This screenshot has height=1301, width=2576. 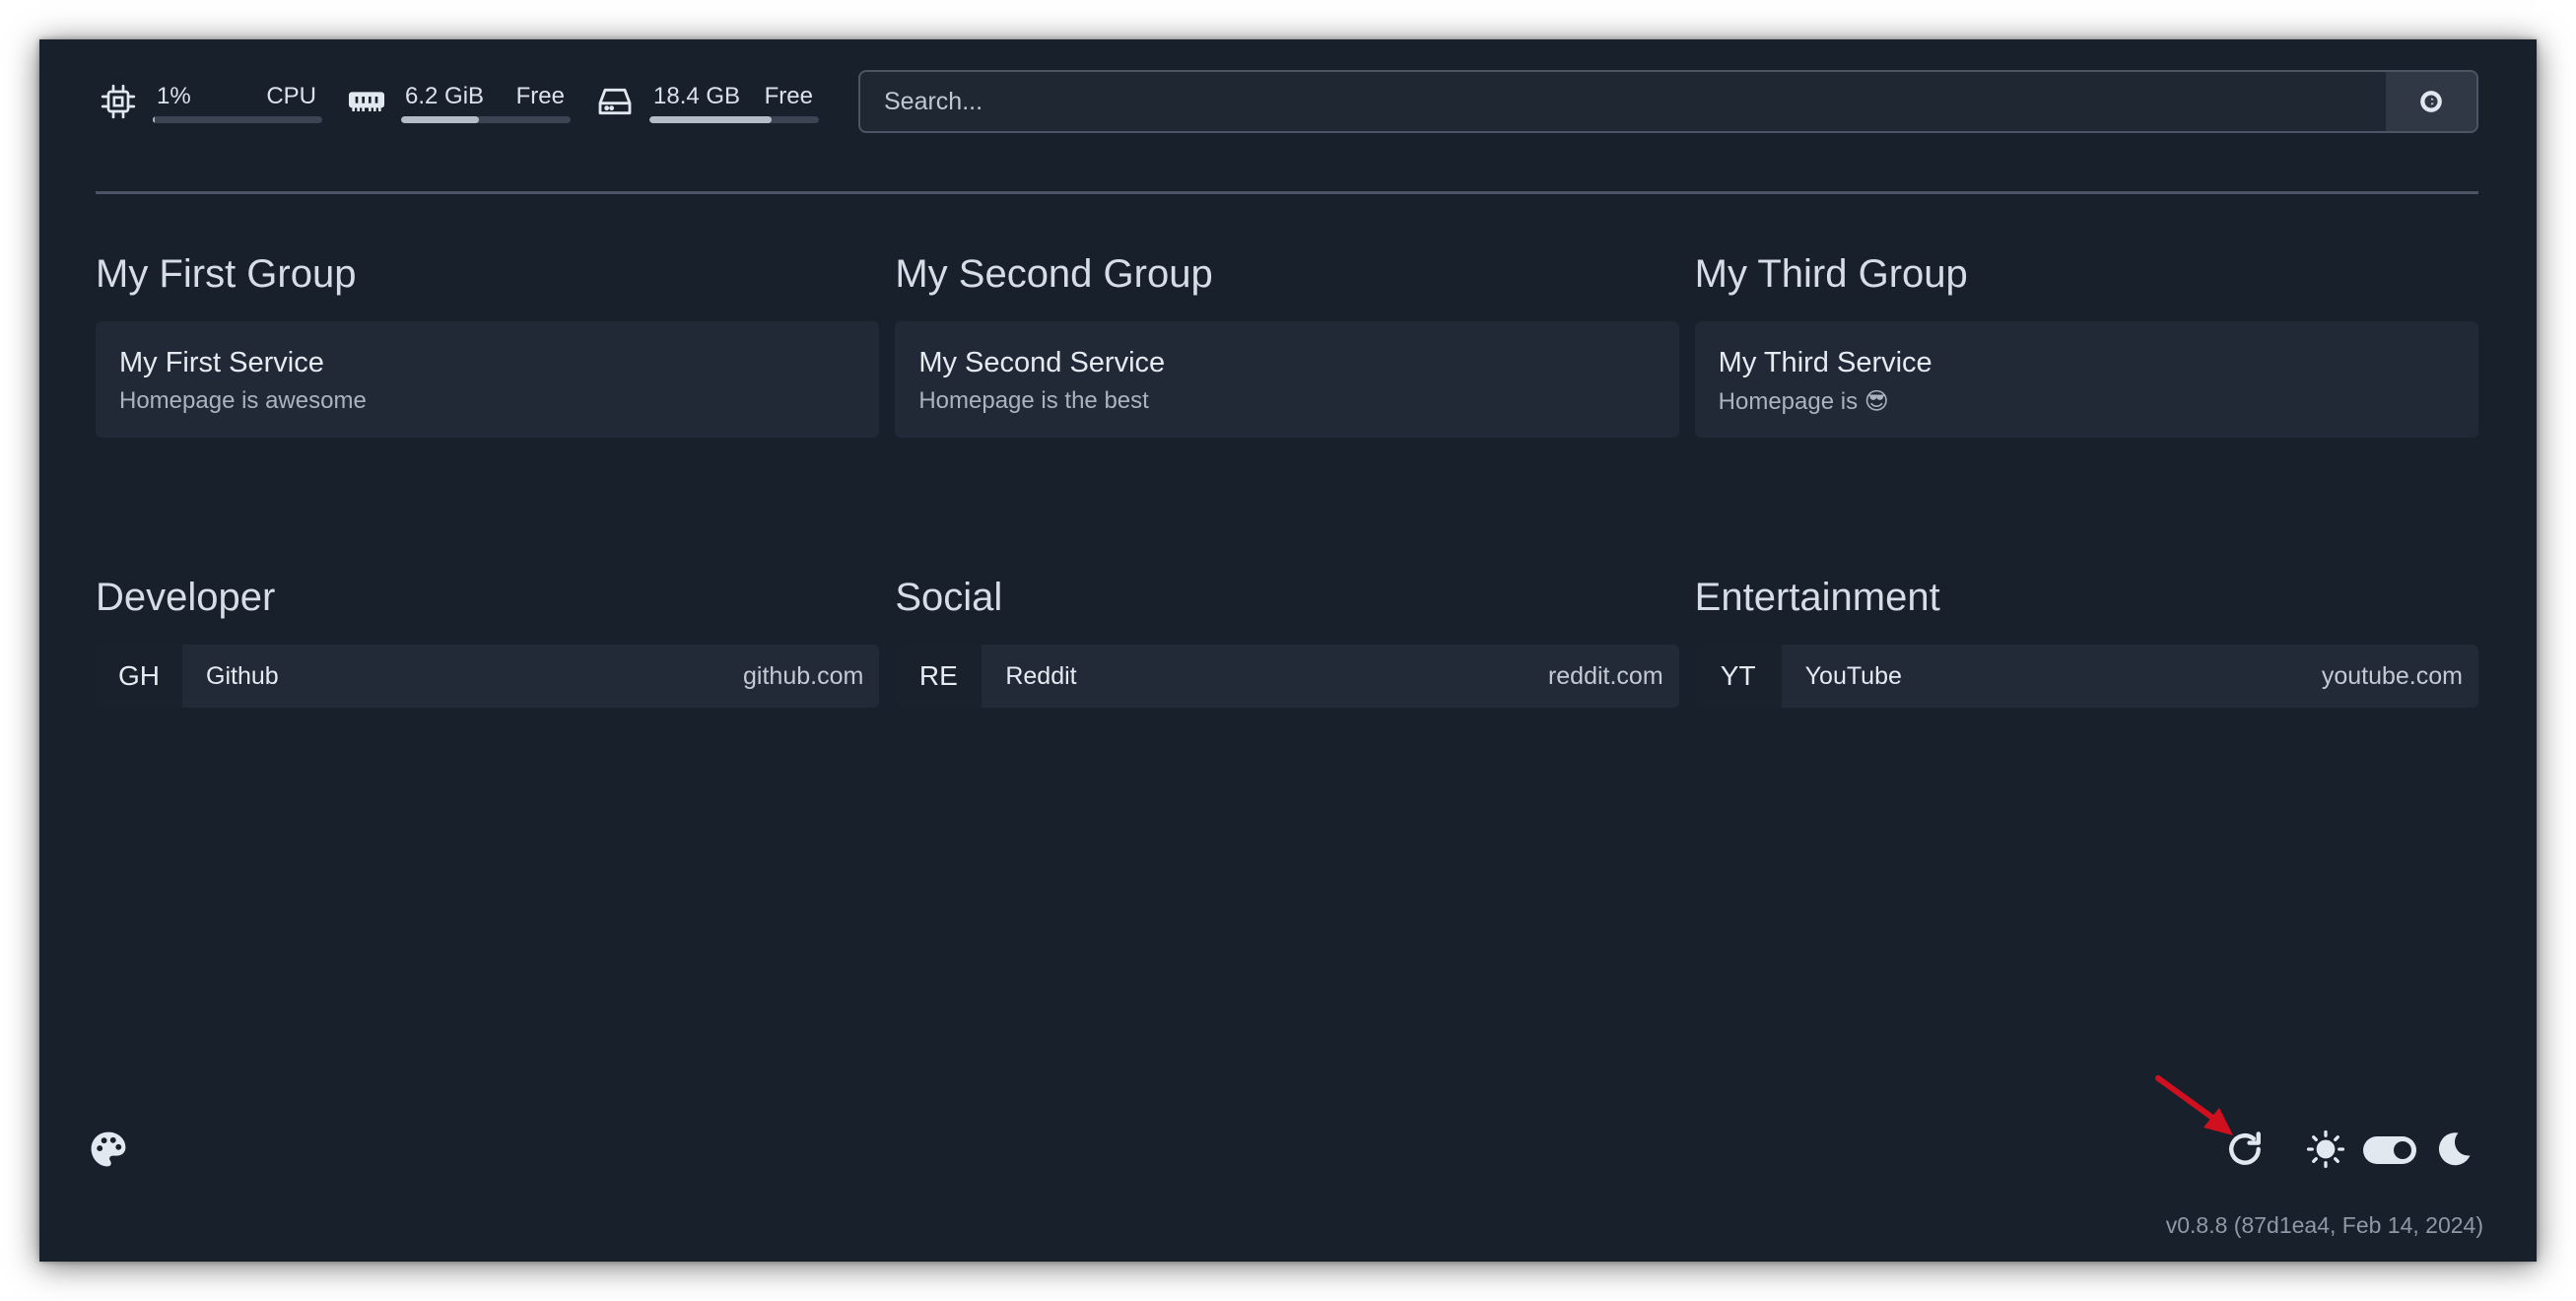 I want to click on bookmark-group: Entertainment YT YouTube youtube.com, so click(x=2086, y=637).